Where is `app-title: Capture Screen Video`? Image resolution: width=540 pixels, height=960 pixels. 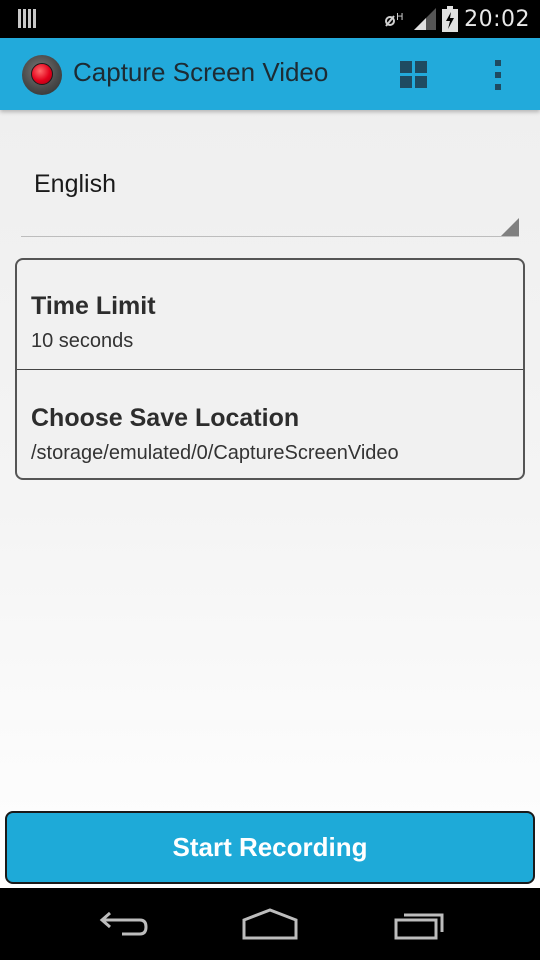 app-title: Capture Screen Video is located at coordinates (201, 72).